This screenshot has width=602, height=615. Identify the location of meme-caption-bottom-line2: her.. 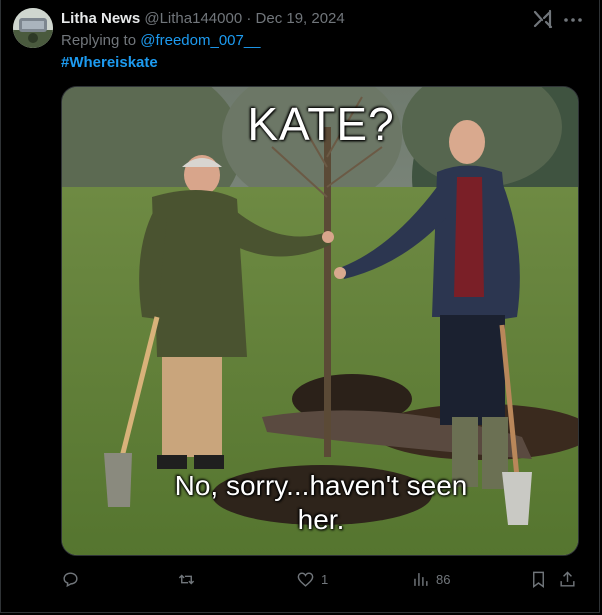
(321, 519).